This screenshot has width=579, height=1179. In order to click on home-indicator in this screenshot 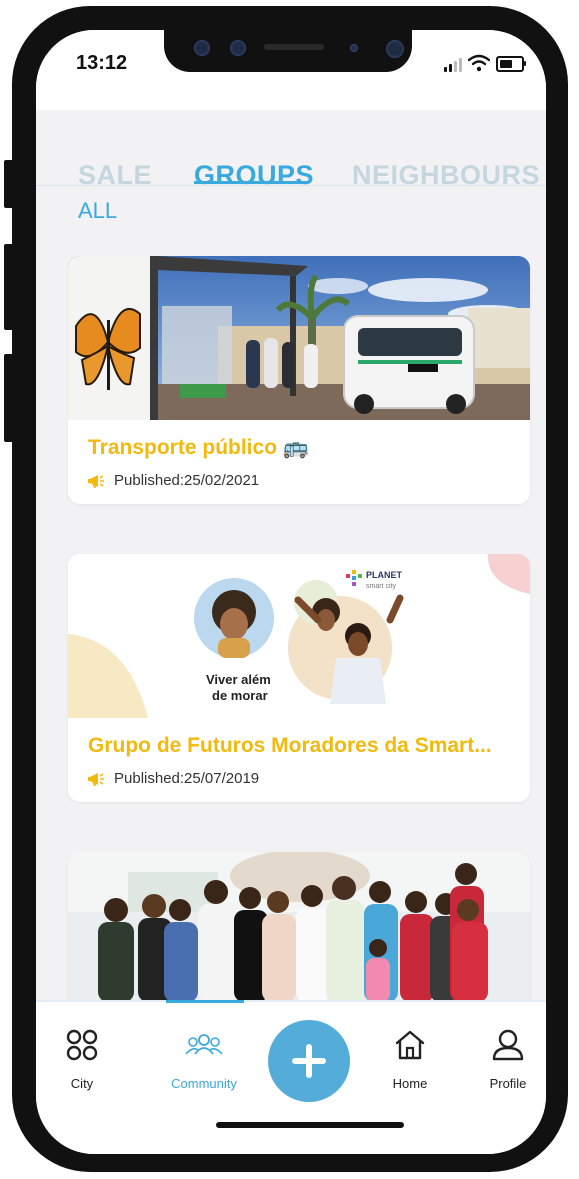, I will do `click(310, 1125)`.